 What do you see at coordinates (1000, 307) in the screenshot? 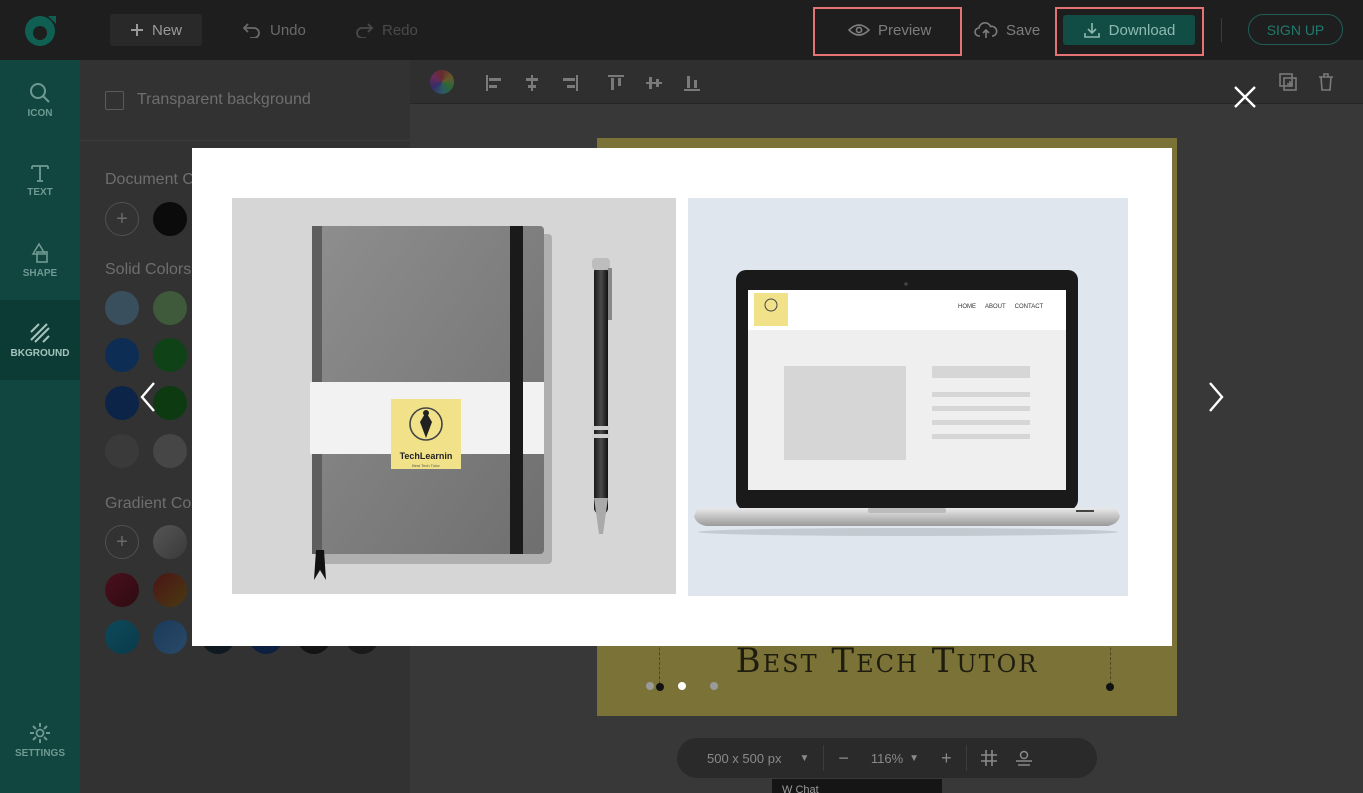
I see `website-nav: HOME ABOUT CONTACT` at bounding box center [1000, 307].